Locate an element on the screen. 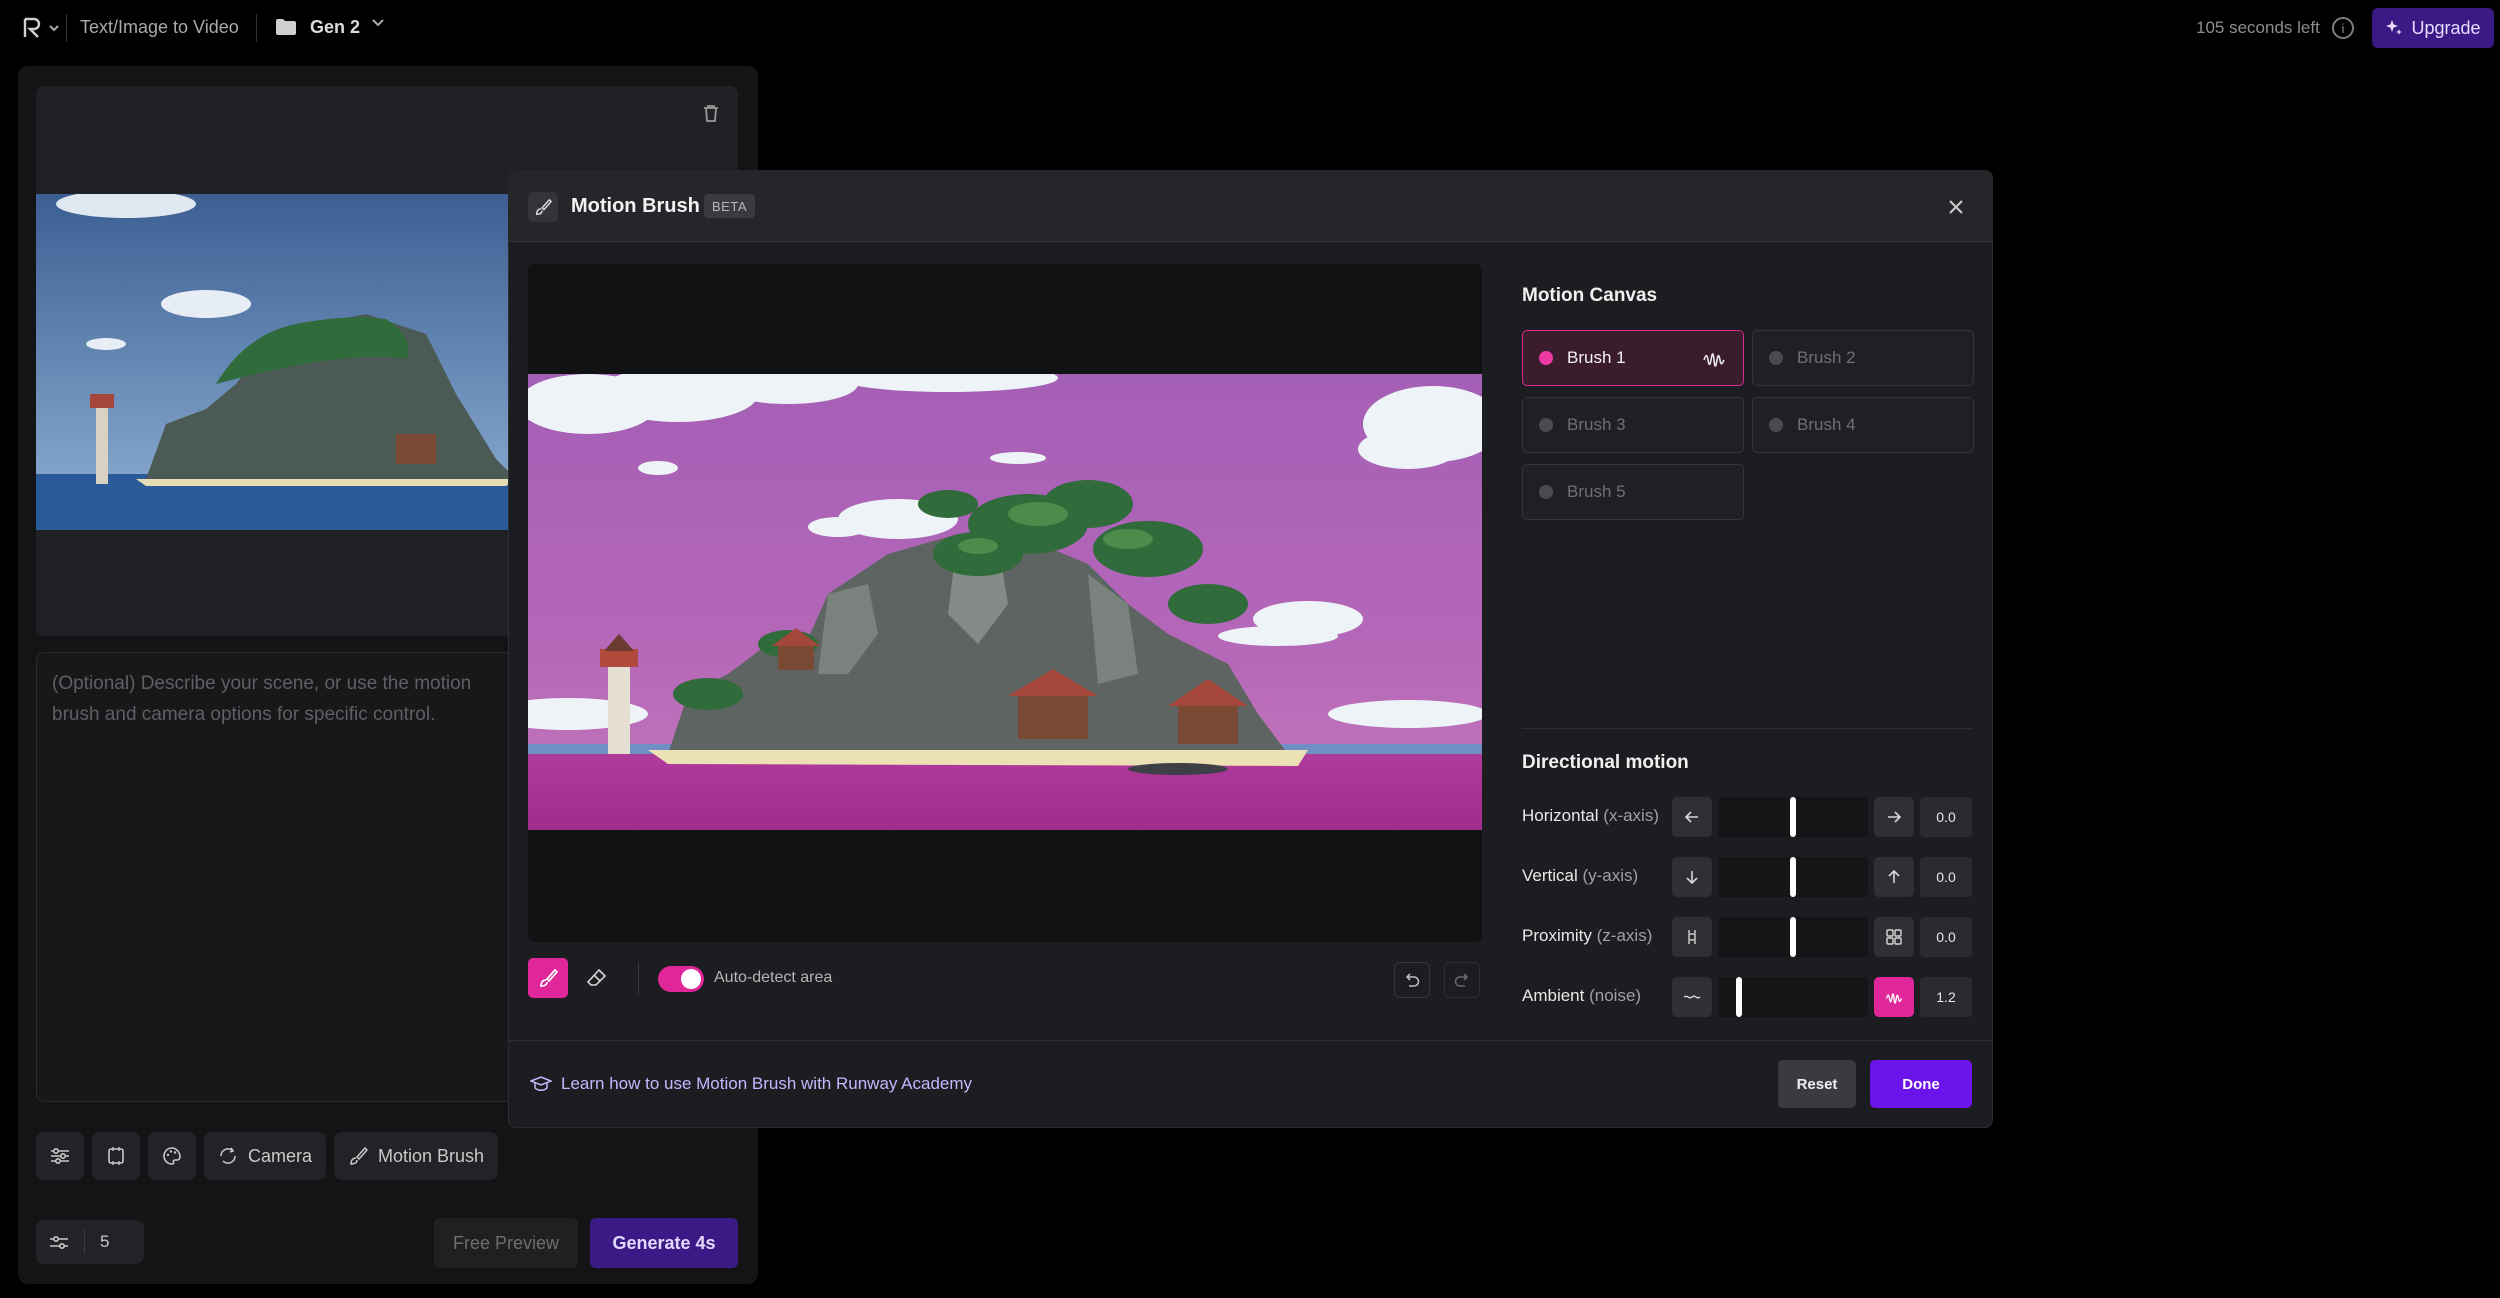 The height and width of the screenshot is (1298, 2500). brush-1-button: Brush 1 is located at coordinates (1633, 358).